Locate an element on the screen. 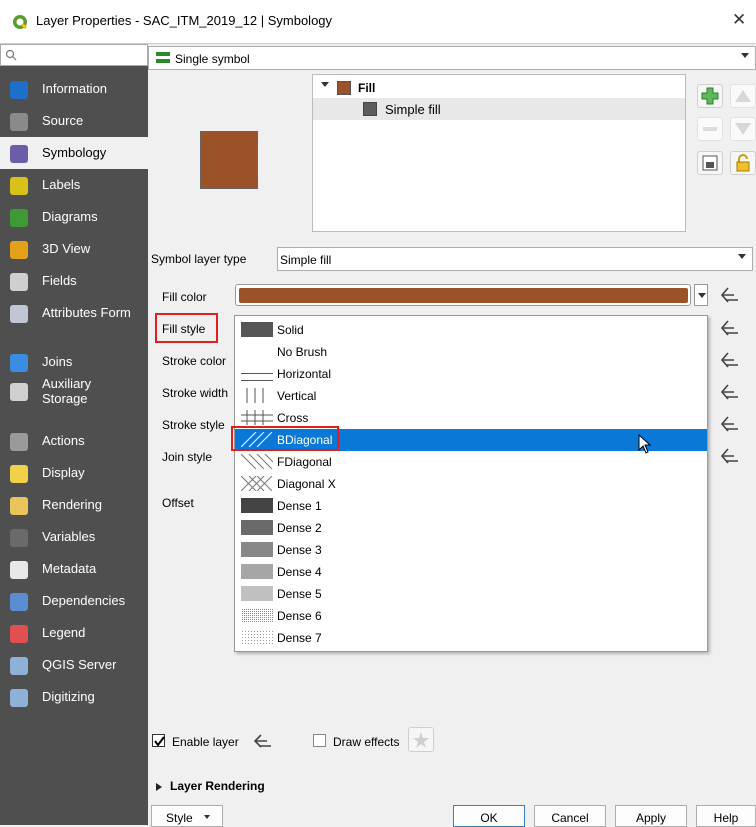 The image size is (756, 827). lock-icon is located at coordinates (743, 163).